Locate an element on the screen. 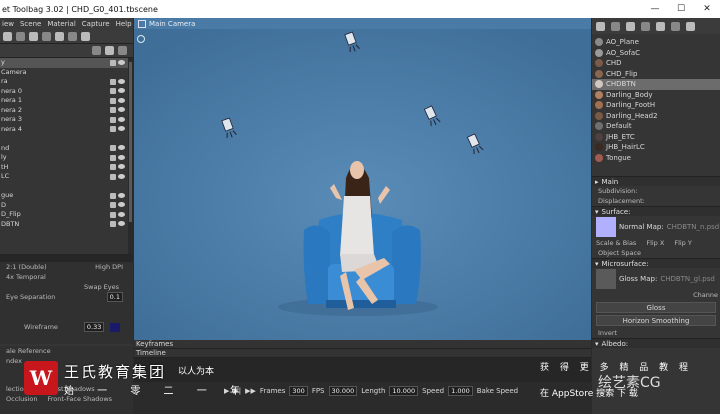 Image resolution: width=720 pixels, height=414 pixels. add-material-icon is located at coordinates (600, 26).